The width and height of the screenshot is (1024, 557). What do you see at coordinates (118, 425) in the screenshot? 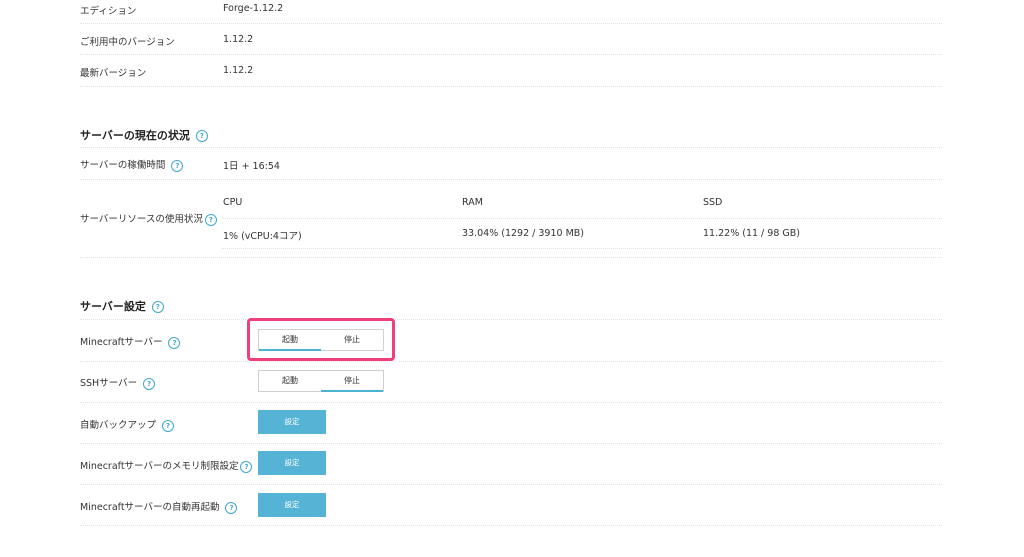
I see `auto-backup-label-text: 自動バックアップ` at bounding box center [118, 425].